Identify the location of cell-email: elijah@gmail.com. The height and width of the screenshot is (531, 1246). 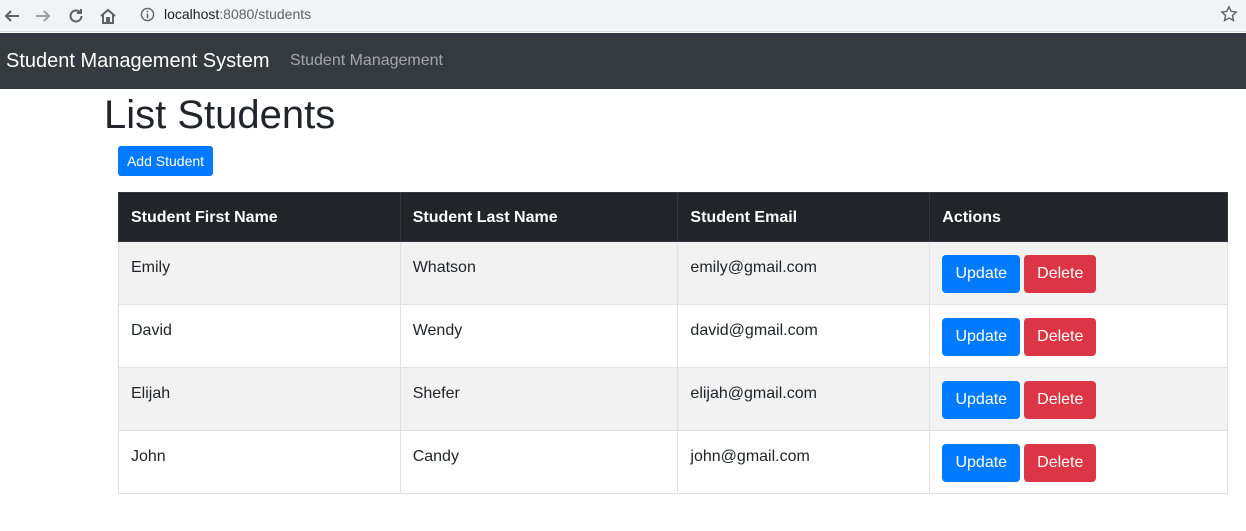
(804, 399).